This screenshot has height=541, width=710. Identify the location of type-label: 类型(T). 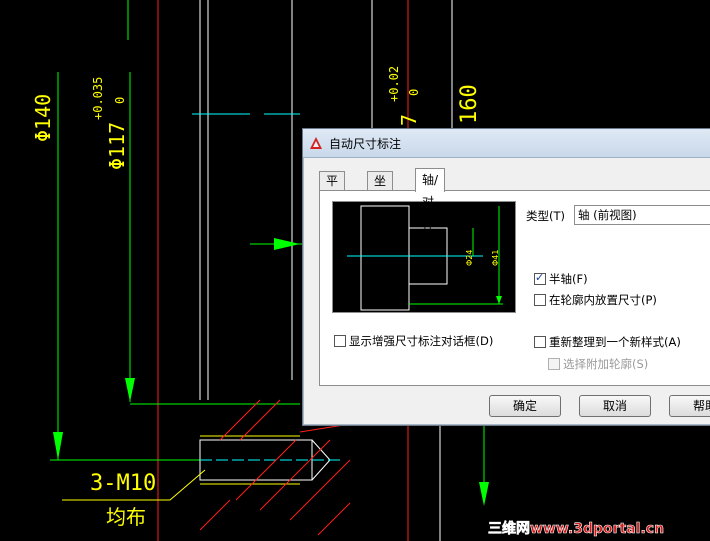
(545, 216).